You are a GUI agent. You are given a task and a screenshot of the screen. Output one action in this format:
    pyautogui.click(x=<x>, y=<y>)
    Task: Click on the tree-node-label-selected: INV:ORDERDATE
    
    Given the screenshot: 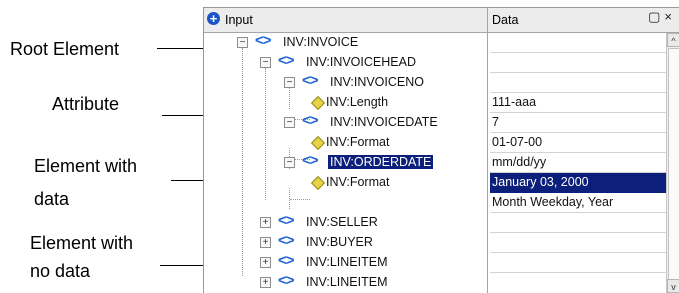 What is the action you would take?
    pyautogui.click(x=381, y=162)
    